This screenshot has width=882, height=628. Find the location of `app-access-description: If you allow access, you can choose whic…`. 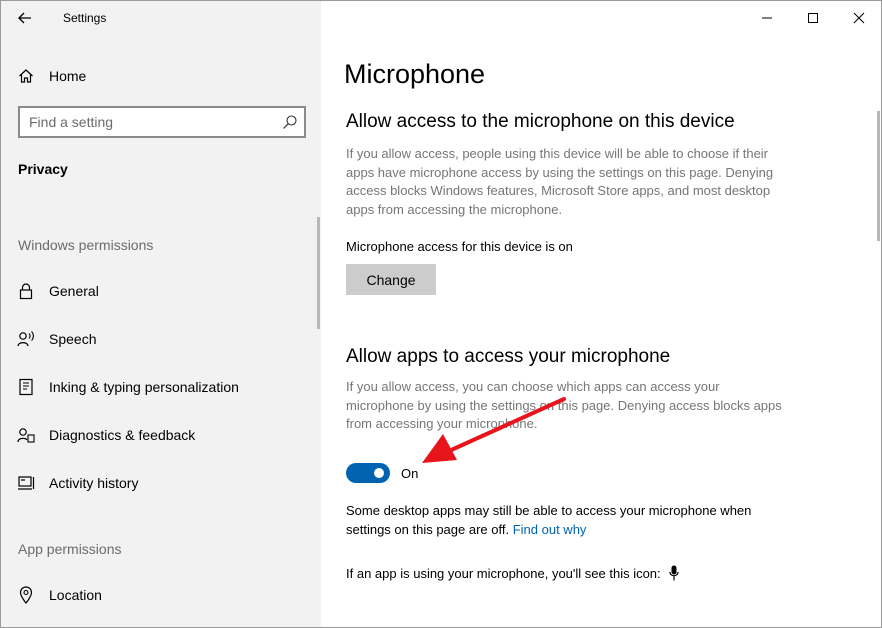

app-access-description: If you allow access, you can choose whic… is located at coordinates (564, 405).